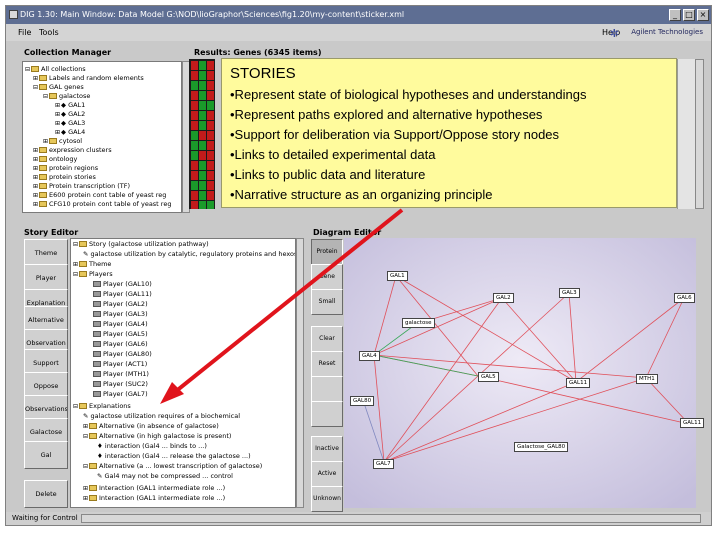 This screenshot has width=720, height=540. What do you see at coordinates (286, 303) in the screenshot?
I see `arrow-shaft` at bounding box center [286, 303].